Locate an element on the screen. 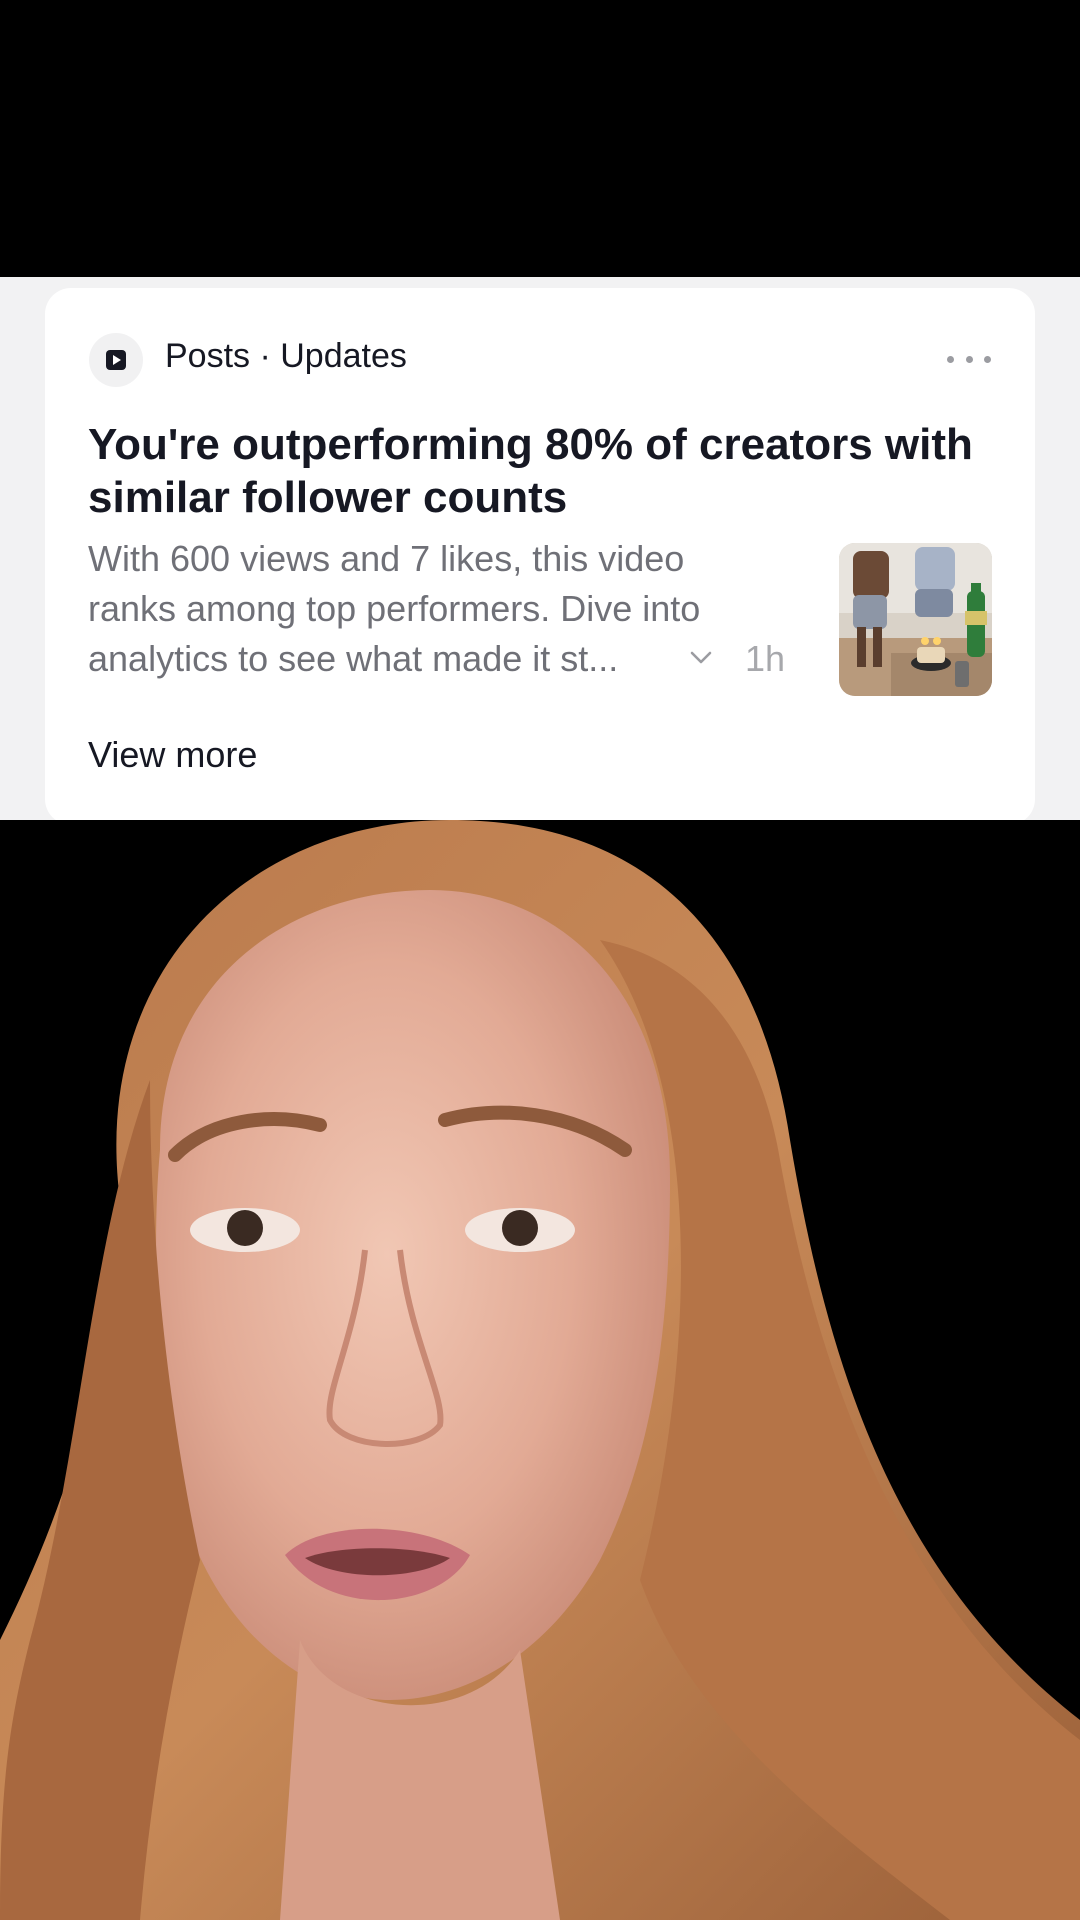 The image size is (1080, 1920). notification-source: Posts · Updates is located at coordinates (286, 356).